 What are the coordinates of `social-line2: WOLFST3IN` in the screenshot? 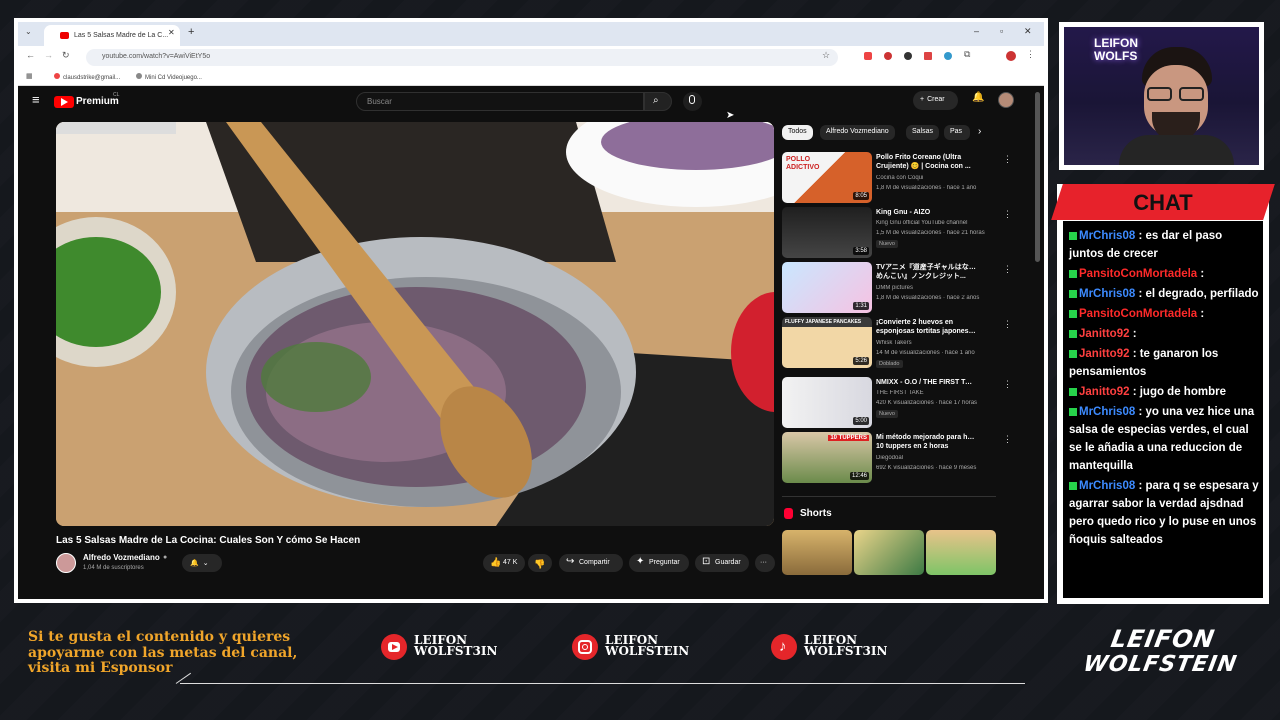 It's located at (456, 651).